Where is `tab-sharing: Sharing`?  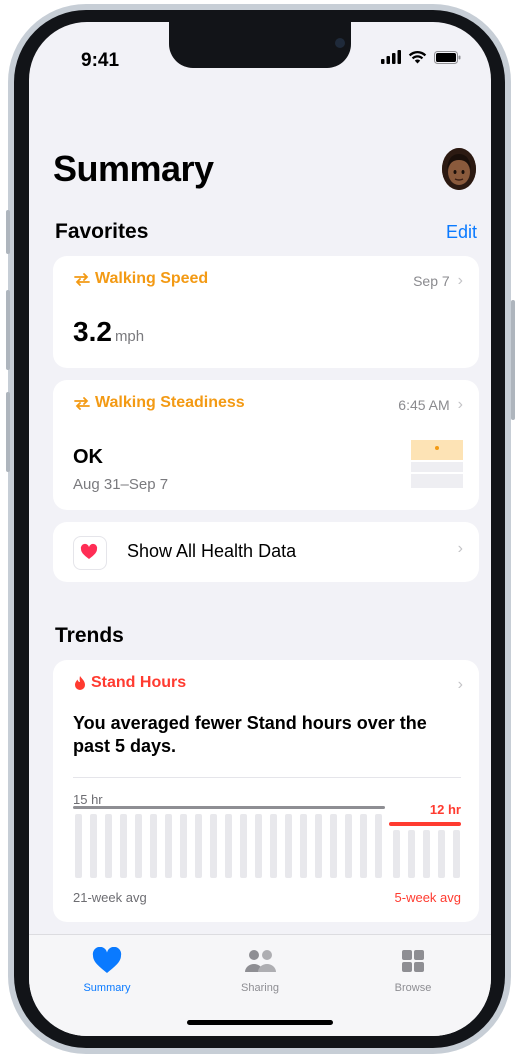 tab-sharing: Sharing is located at coordinates (260, 970).